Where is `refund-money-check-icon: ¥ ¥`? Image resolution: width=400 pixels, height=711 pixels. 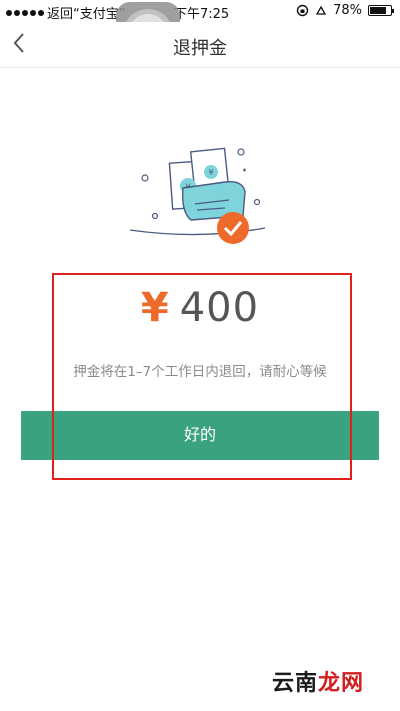 refund-money-check-icon: ¥ ¥ is located at coordinates (200, 196).